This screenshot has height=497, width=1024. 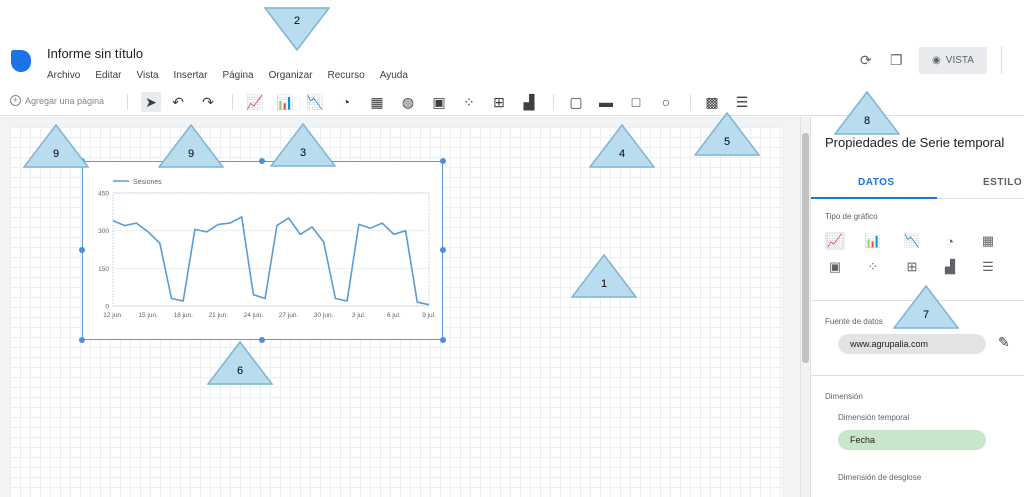 What do you see at coordinates (408, 102) in the screenshot?
I see `geo-map-icon: ◍` at bounding box center [408, 102].